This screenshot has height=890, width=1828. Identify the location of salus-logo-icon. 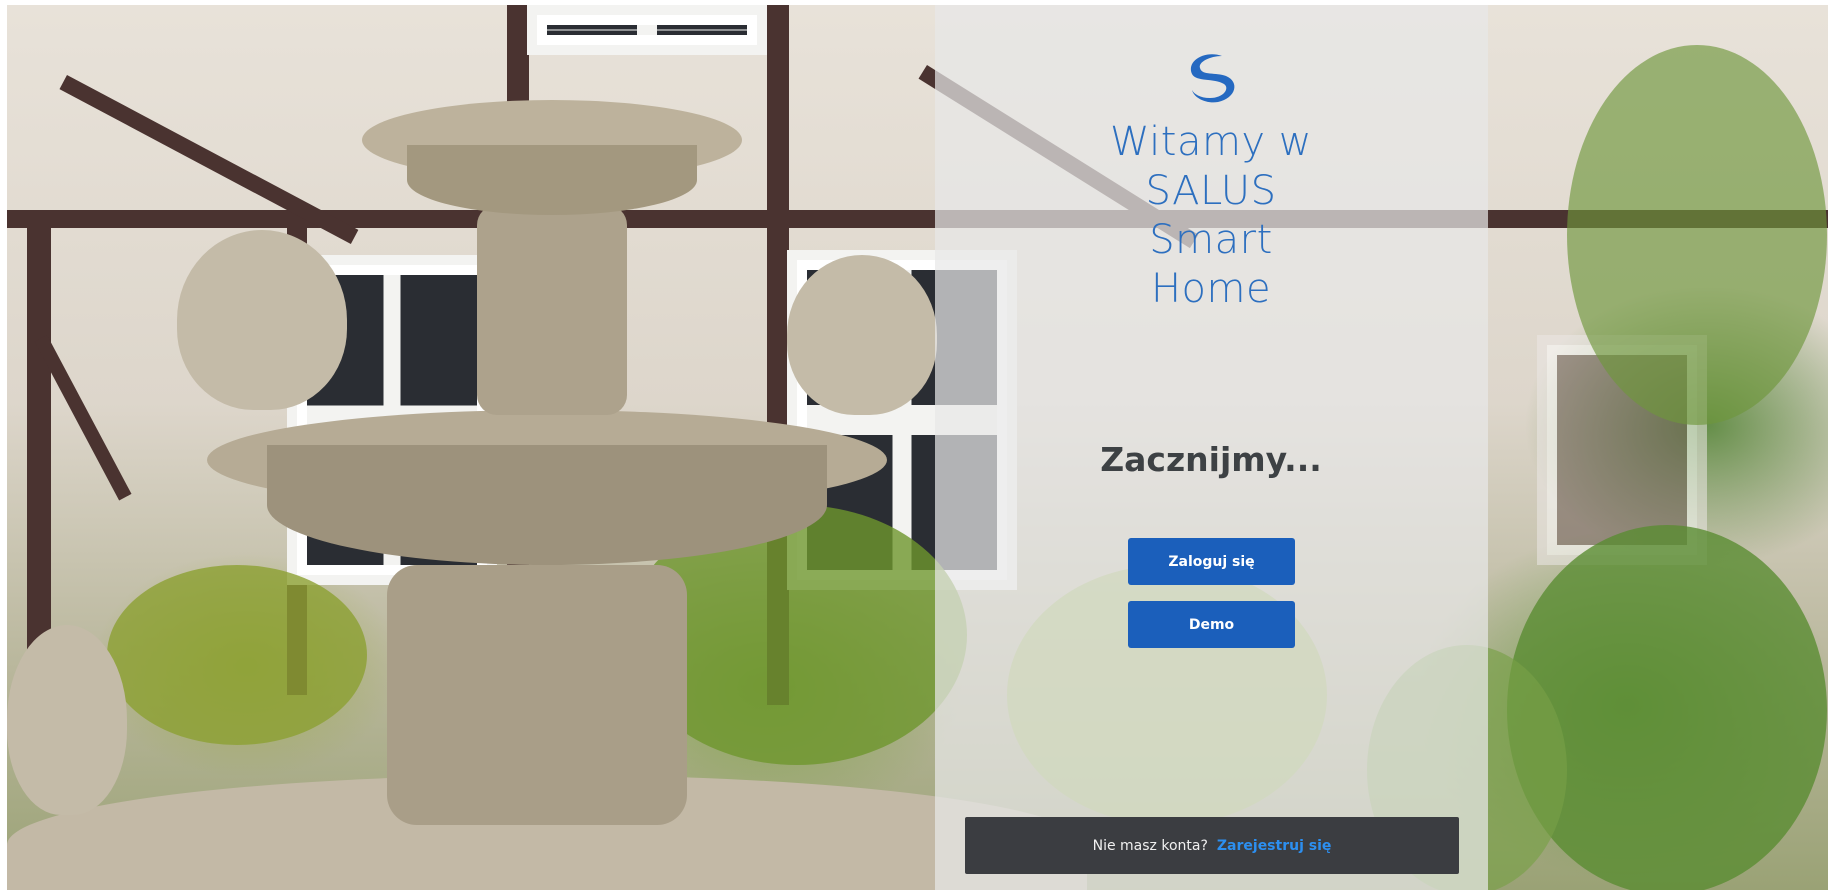
(1212, 78).